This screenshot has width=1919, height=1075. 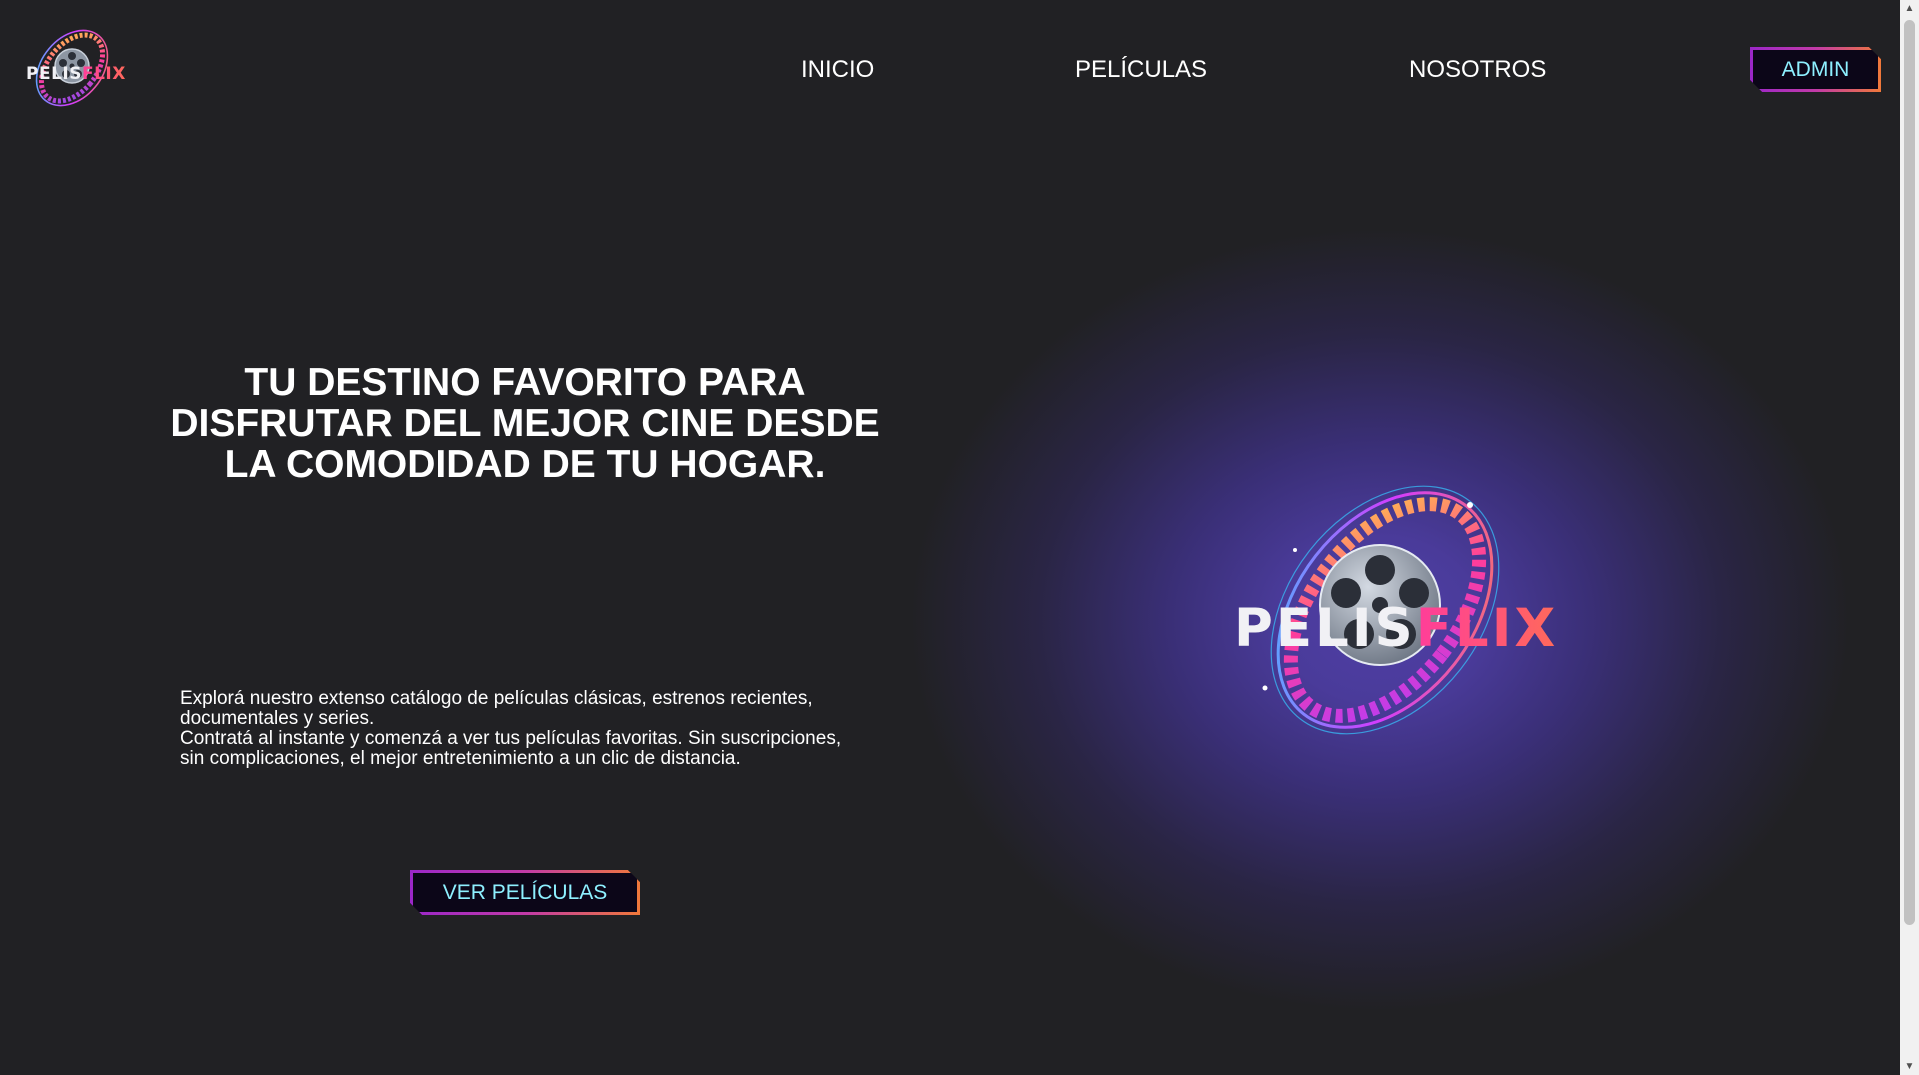 I want to click on ver-peliculas-button-label: VER PELÍCULAS, so click(x=525, y=892).